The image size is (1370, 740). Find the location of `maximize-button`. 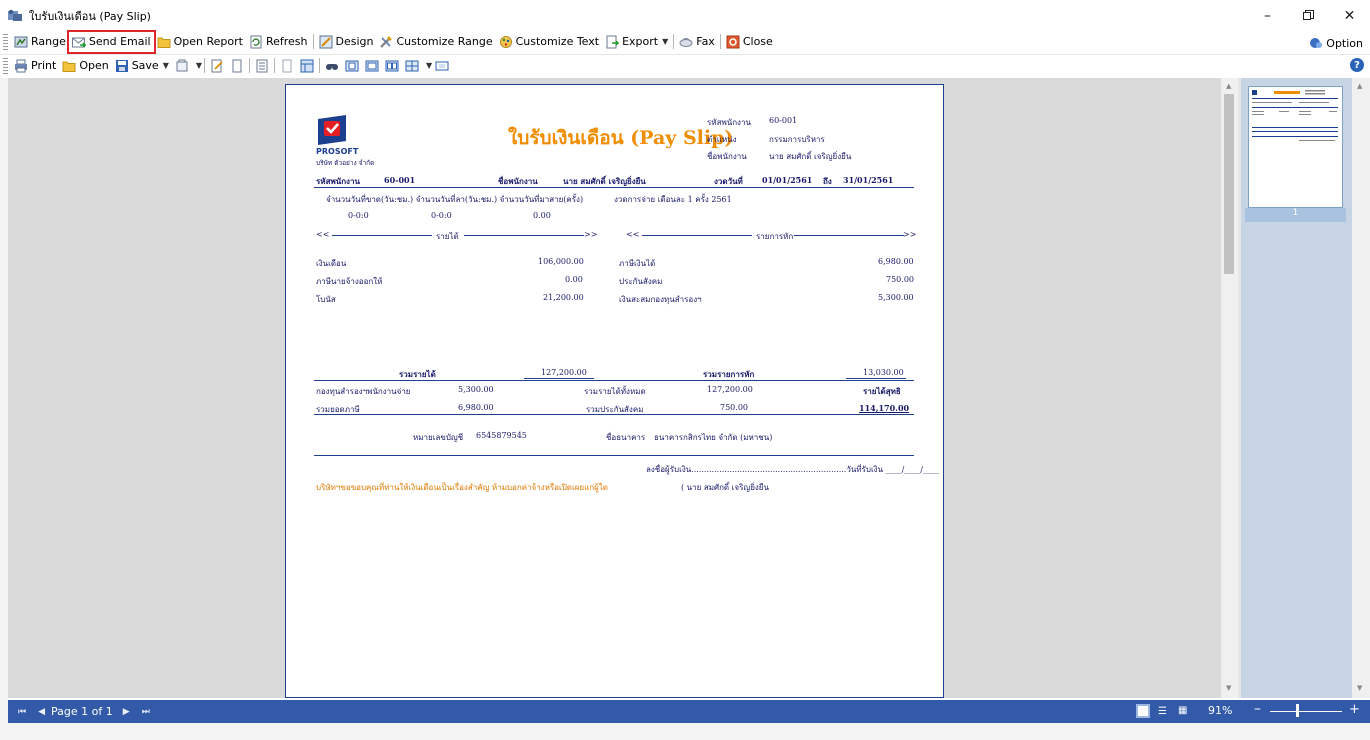

maximize-button is located at coordinates (1308, 15).